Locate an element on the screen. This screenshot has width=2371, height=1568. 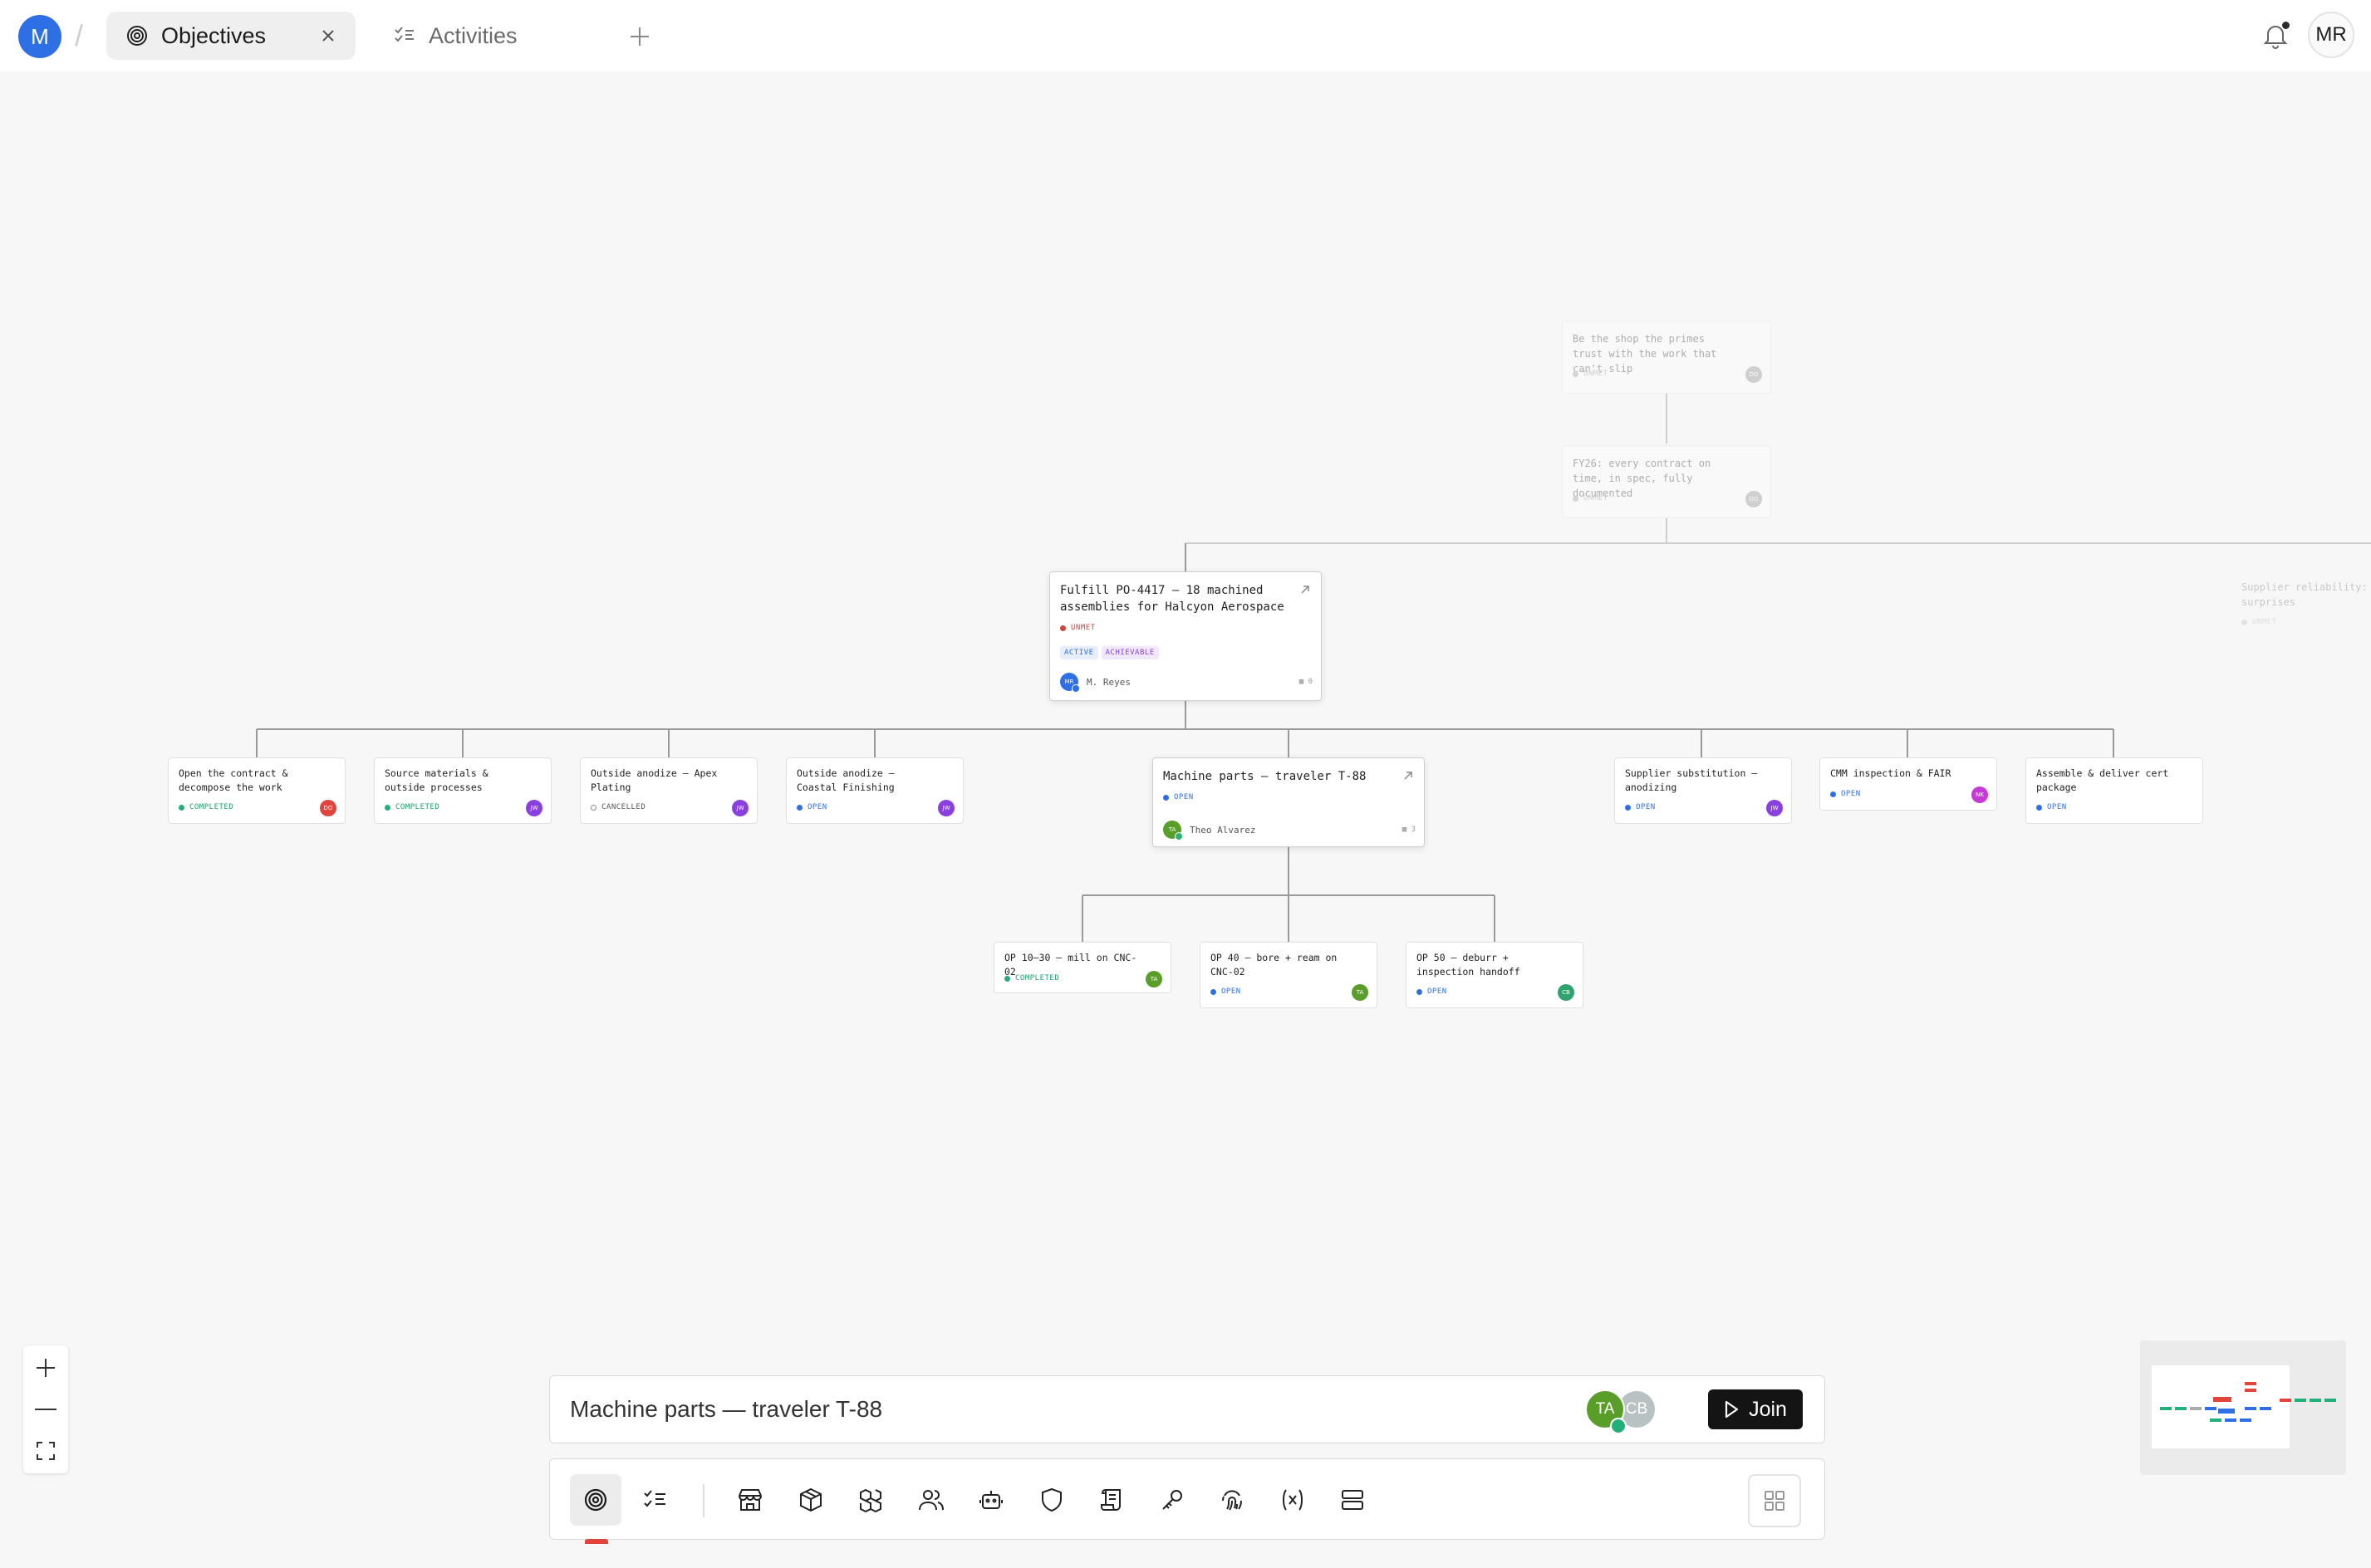
bottom-dock is located at coordinates (1187, 1501).